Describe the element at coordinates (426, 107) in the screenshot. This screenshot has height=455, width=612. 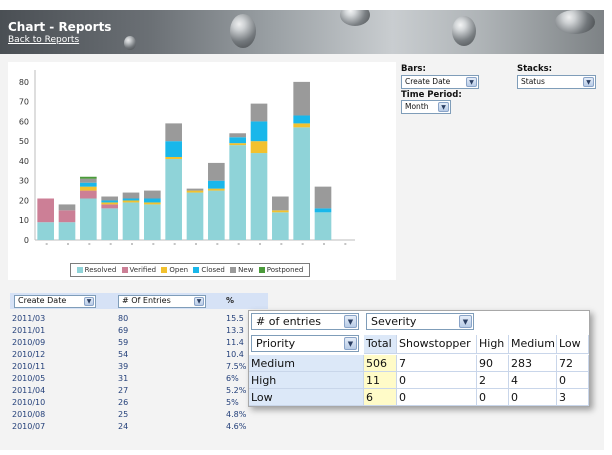
I see `time-period-select: Month ▼` at that location.